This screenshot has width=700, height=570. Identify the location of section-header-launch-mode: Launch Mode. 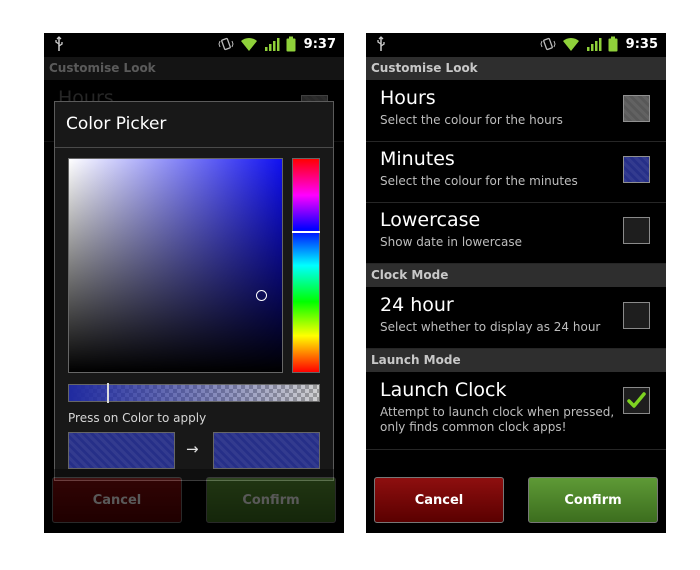
(516, 361).